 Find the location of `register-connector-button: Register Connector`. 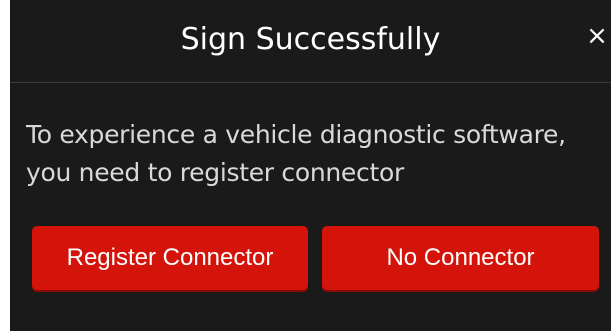

register-connector-button: Register Connector is located at coordinates (170, 258).